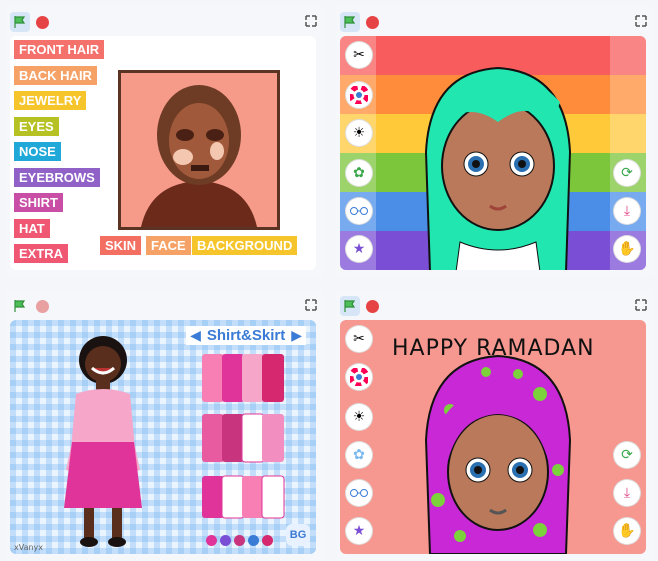 The image size is (658, 561). What do you see at coordinates (59, 49) in the screenshot?
I see `menu-button-front-hair: FRONT HAIR` at bounding box center [59, 49].